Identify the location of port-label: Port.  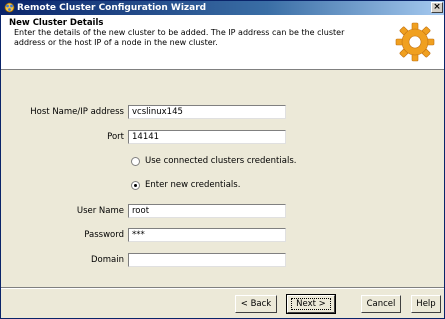
(115, 137).